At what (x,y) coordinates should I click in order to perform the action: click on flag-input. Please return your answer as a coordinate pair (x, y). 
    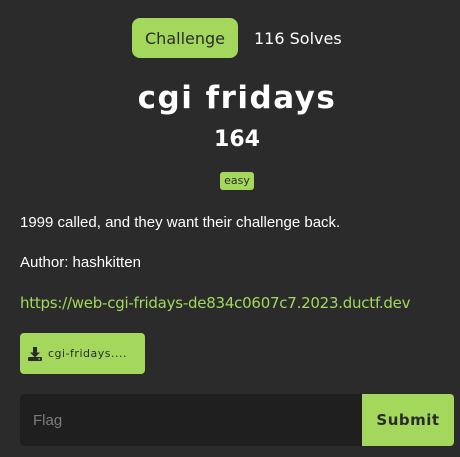
    Looking at the image, I should click on (191, 420).